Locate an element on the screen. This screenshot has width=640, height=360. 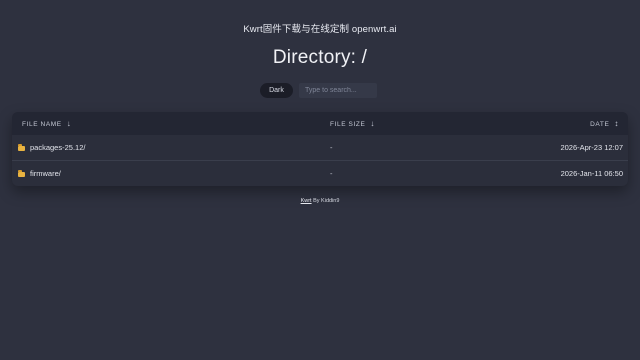
table-row: packages-25.12/ - 2026-Apr-23 12:07 is located at coordinates (320, 148).